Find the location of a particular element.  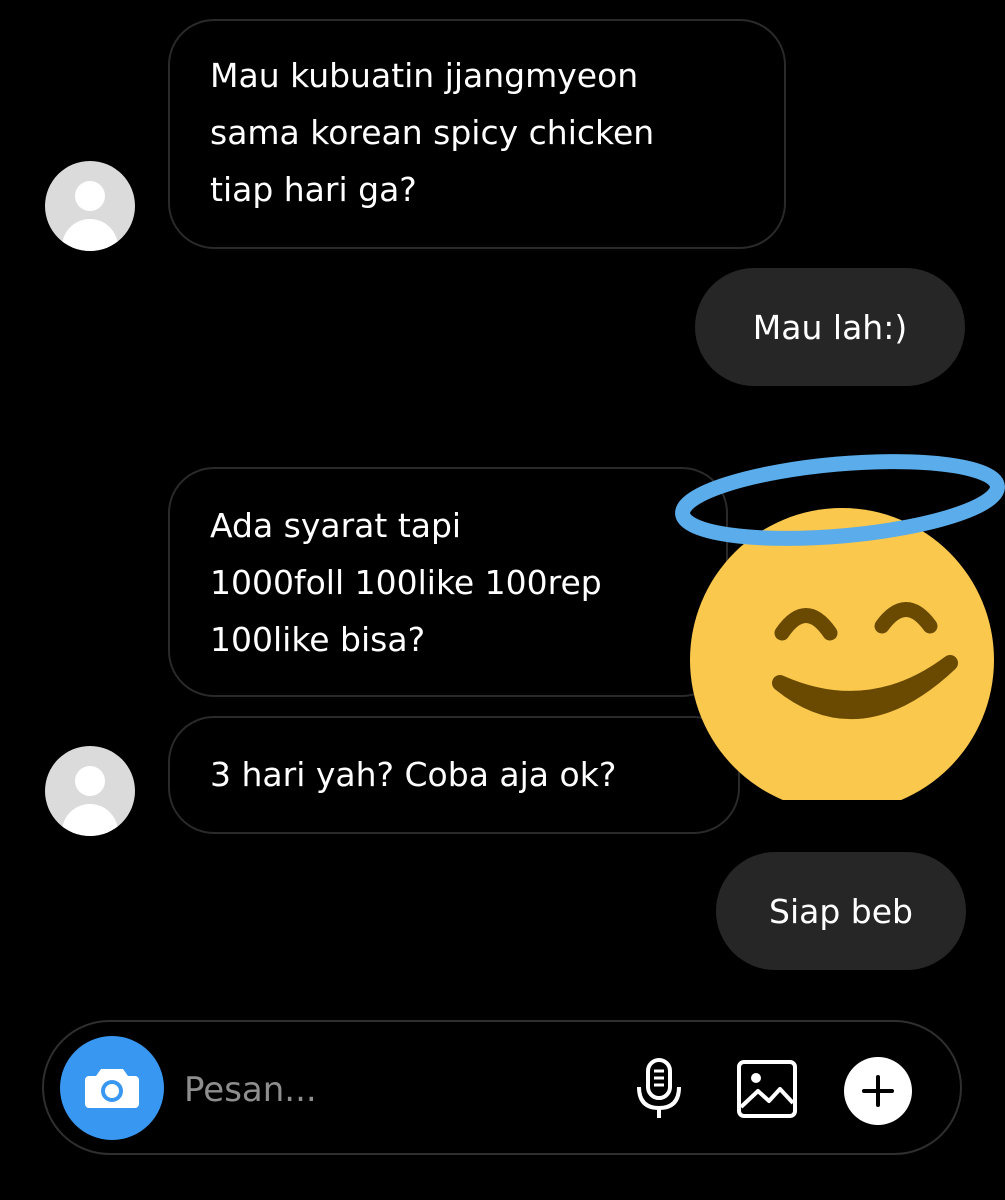

outgoing-message-bubble: Mau lah:) is located at coordinates (830, 327).